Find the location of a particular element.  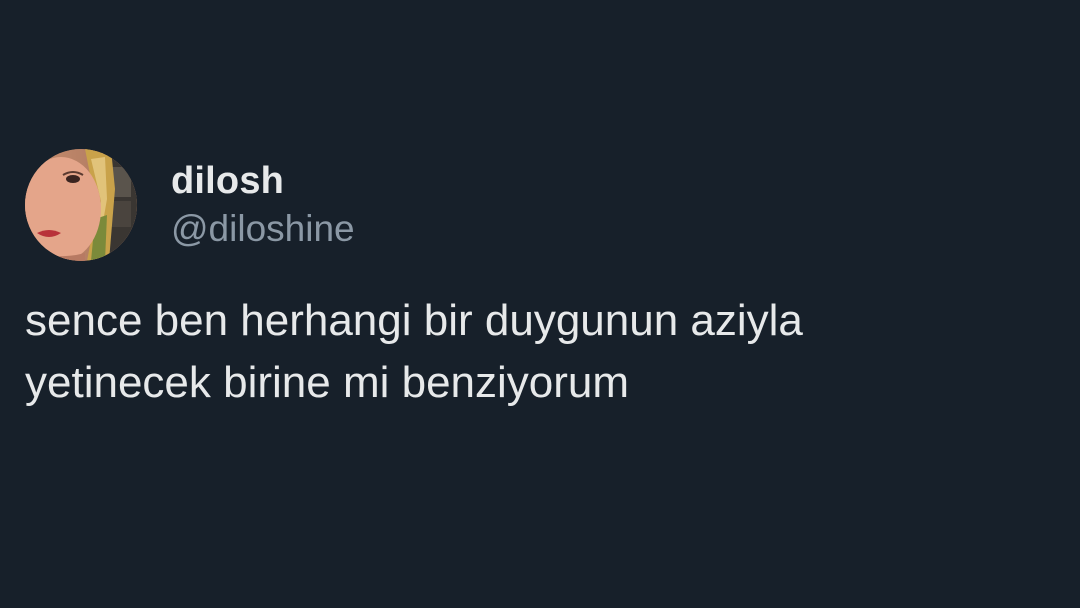

avatar is located at coordinates (81, 205).